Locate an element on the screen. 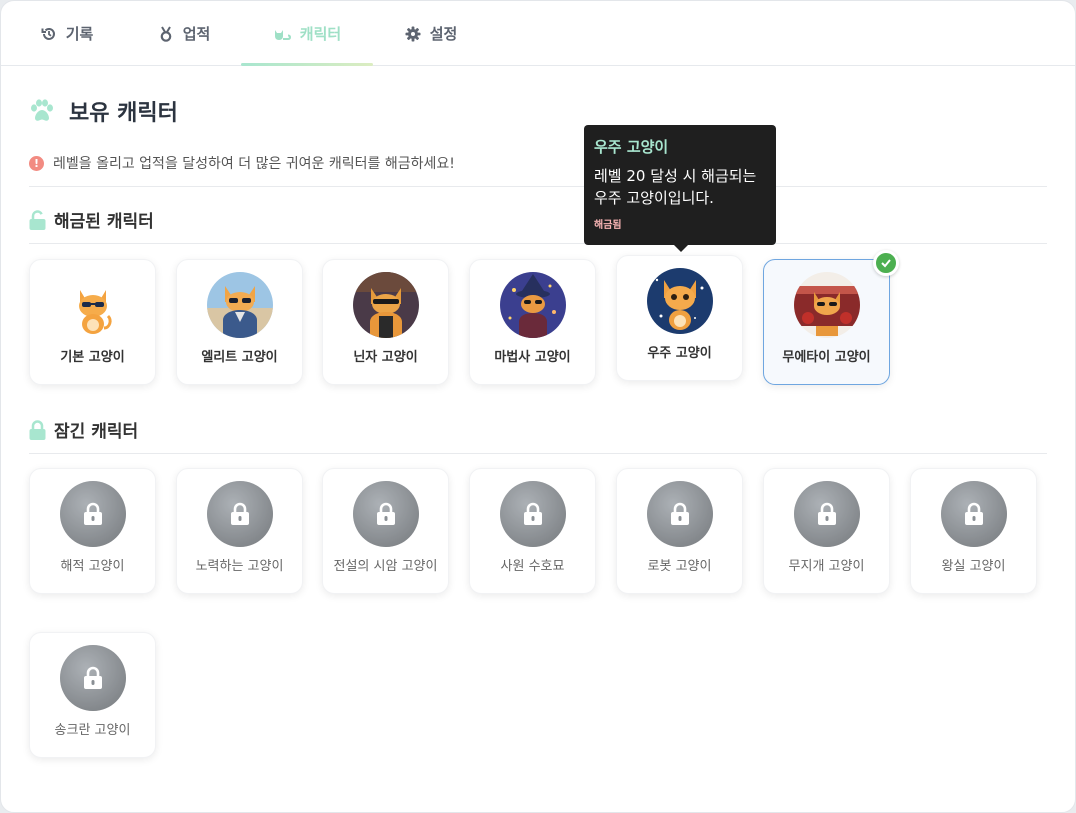 The image size is (1076, 813). tooltip-desc-line: 레벨 20 달성 시 해금되는 is located at coordinates (675, 176).